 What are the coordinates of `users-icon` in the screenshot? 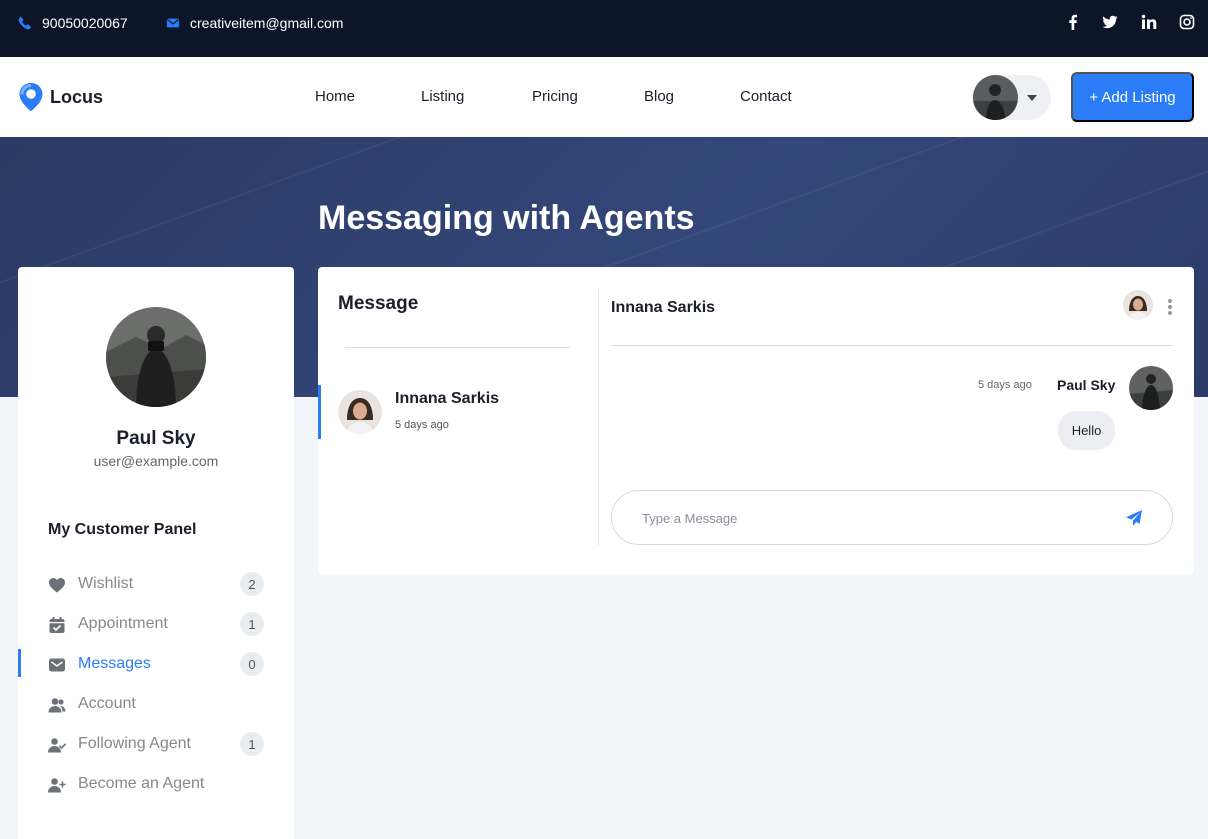 It's located at (57, 705).